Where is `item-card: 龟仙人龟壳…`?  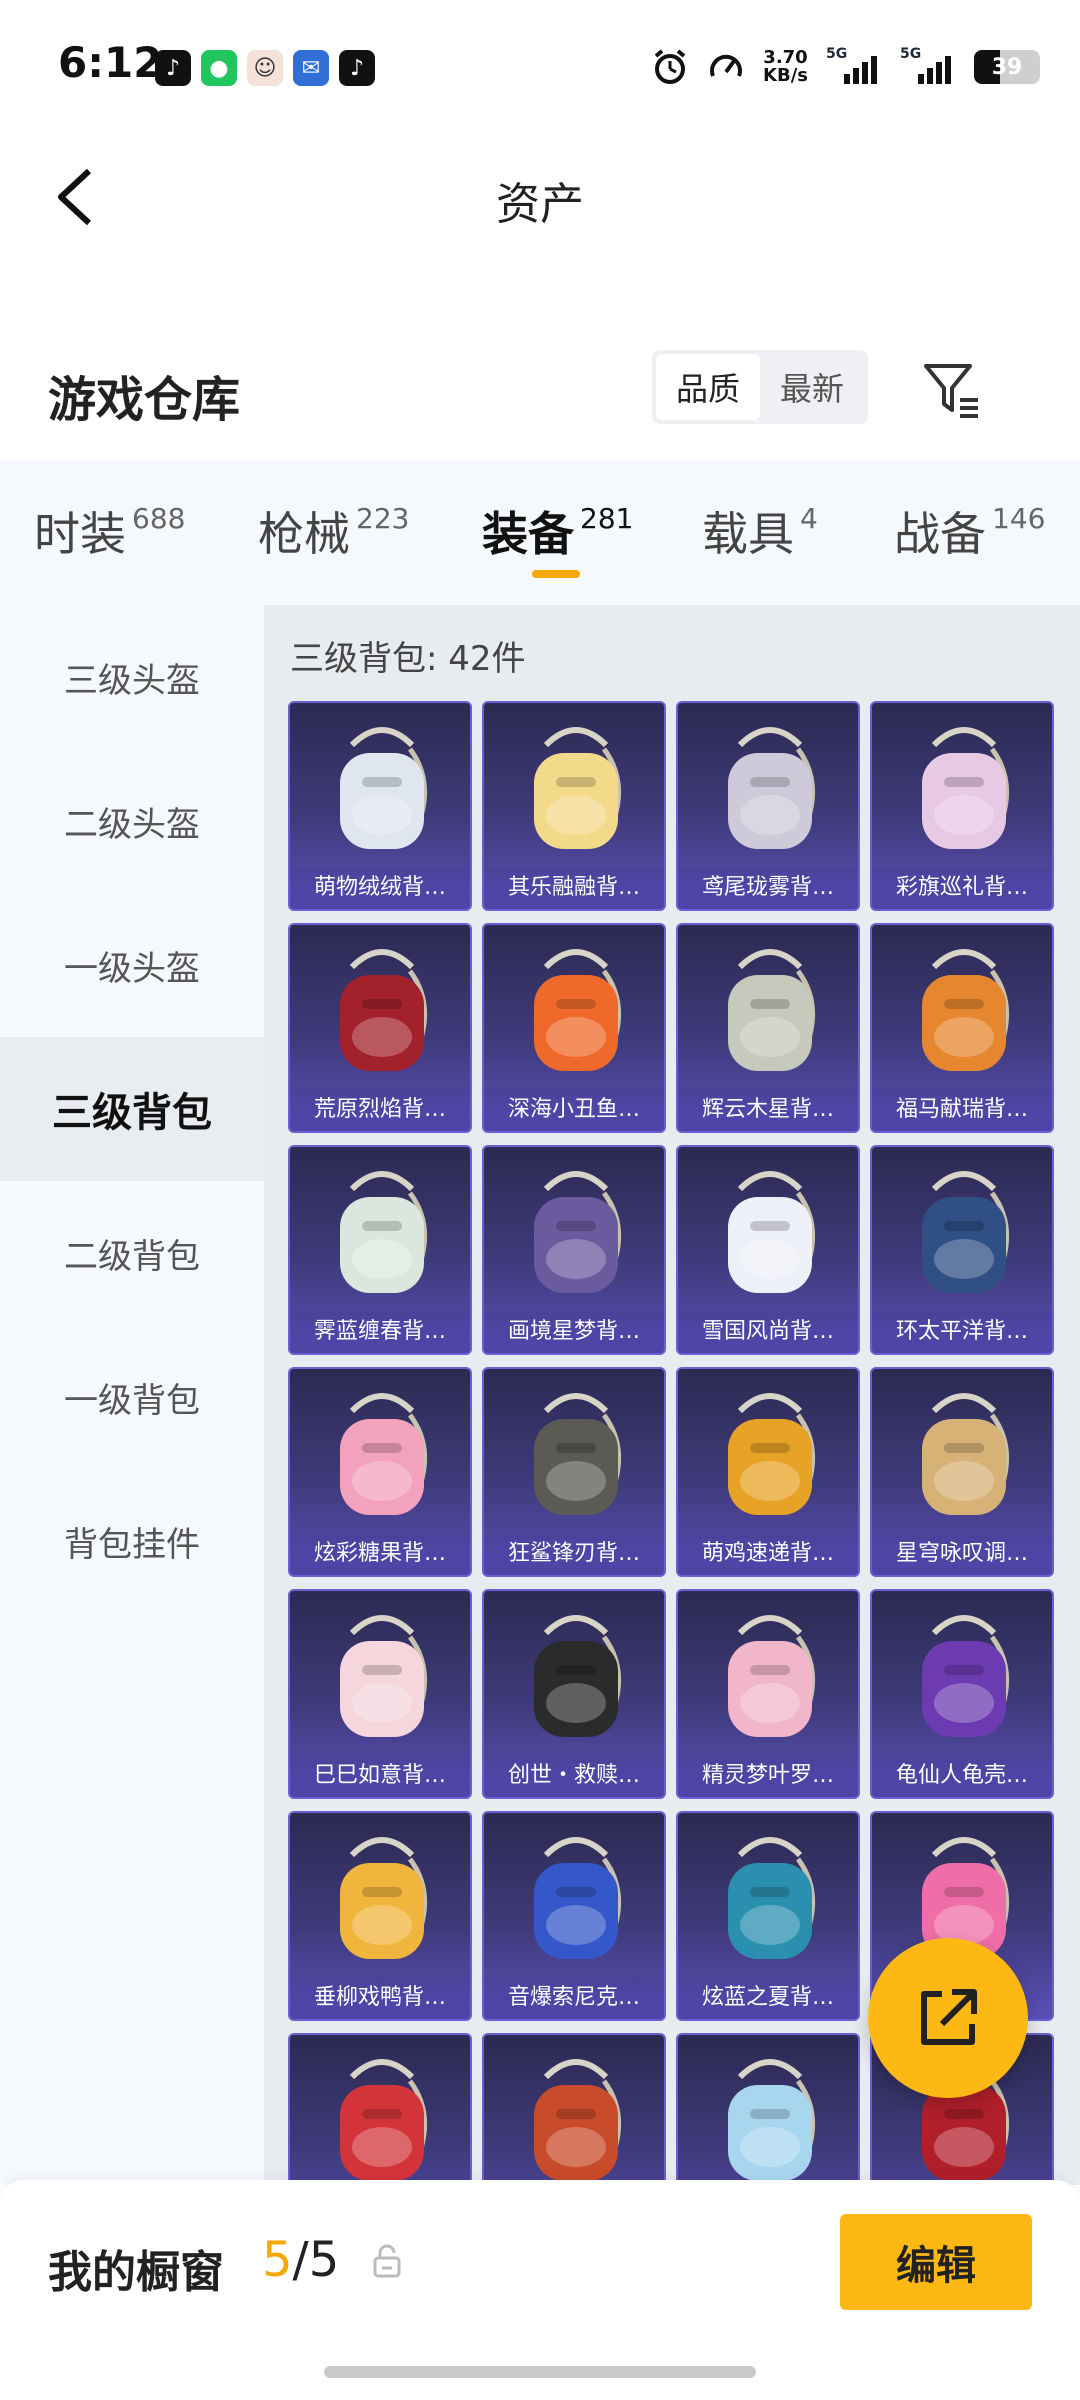 item-card: 龟仙人龟壳… is located at coordinates (962, 1694).